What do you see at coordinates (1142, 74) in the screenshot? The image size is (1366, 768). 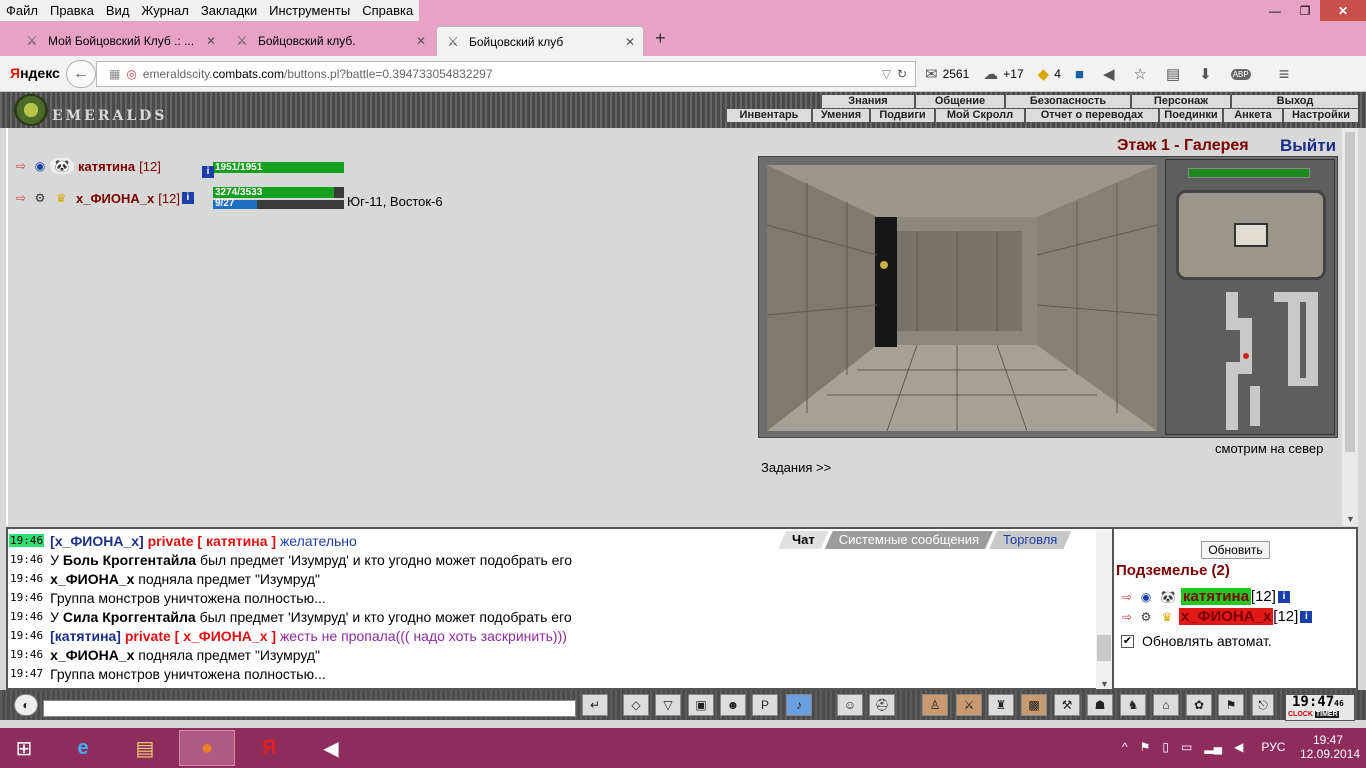 I see `bookmark-button: ☆` at bounding box center [1142, 74].